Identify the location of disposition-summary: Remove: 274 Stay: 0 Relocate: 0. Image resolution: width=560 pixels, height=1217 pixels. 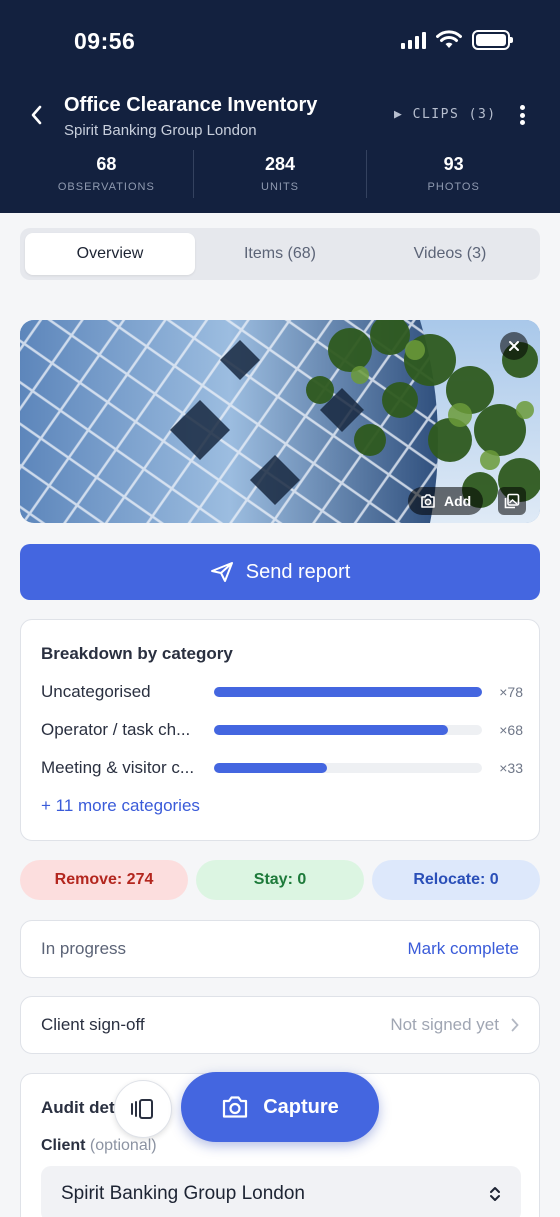
(280, 880).